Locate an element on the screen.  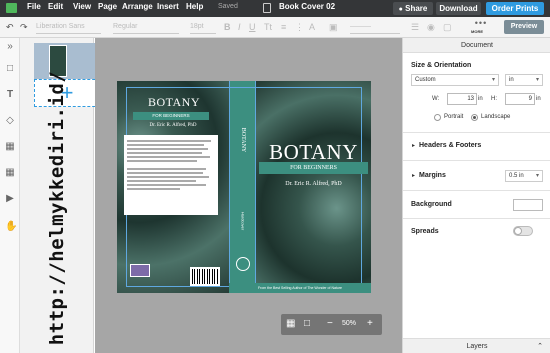
align-icon: ≡ is located at coordinates (283, 27).